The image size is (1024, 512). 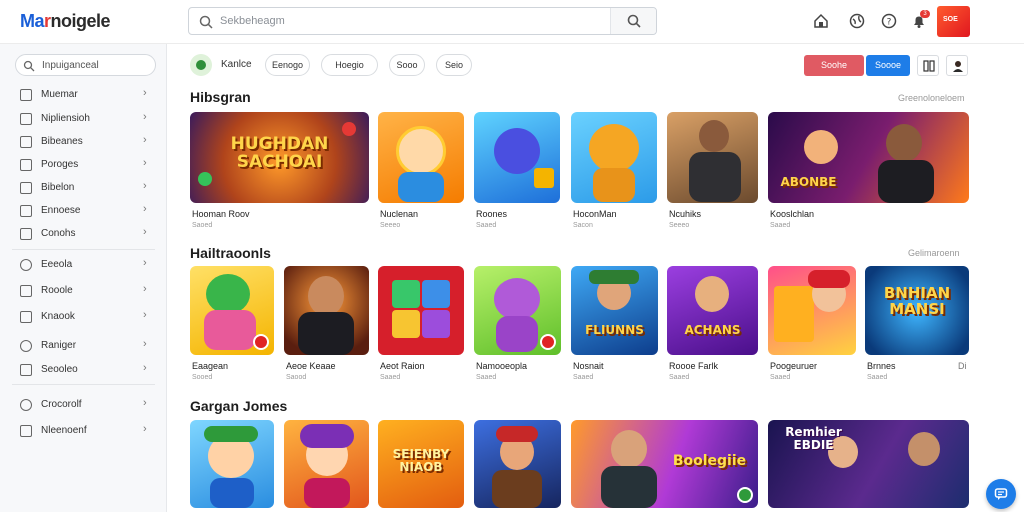 What do you see at coordinates (917, 310) in the screenshot?
I see `game-thumbnail: BNHIAN MANSI` at bounding box center [917, 310].